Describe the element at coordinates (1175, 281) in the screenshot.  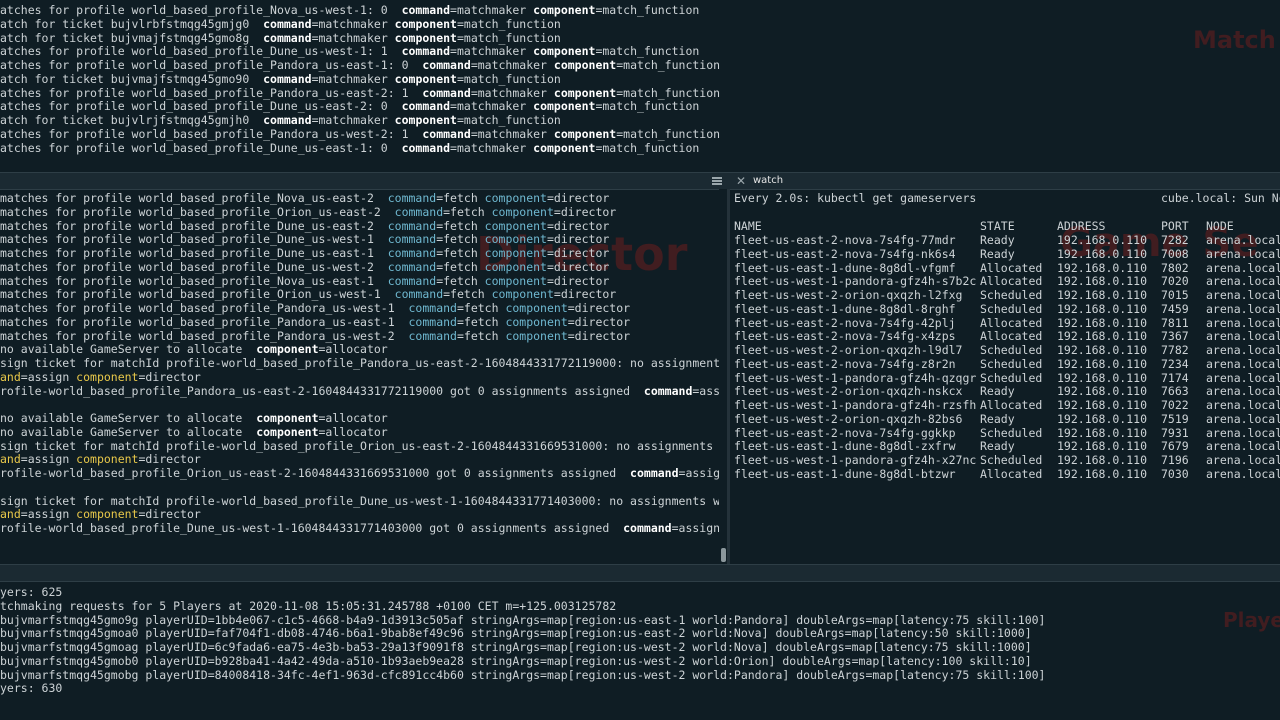
I see `table-cell: 7020` at that location.